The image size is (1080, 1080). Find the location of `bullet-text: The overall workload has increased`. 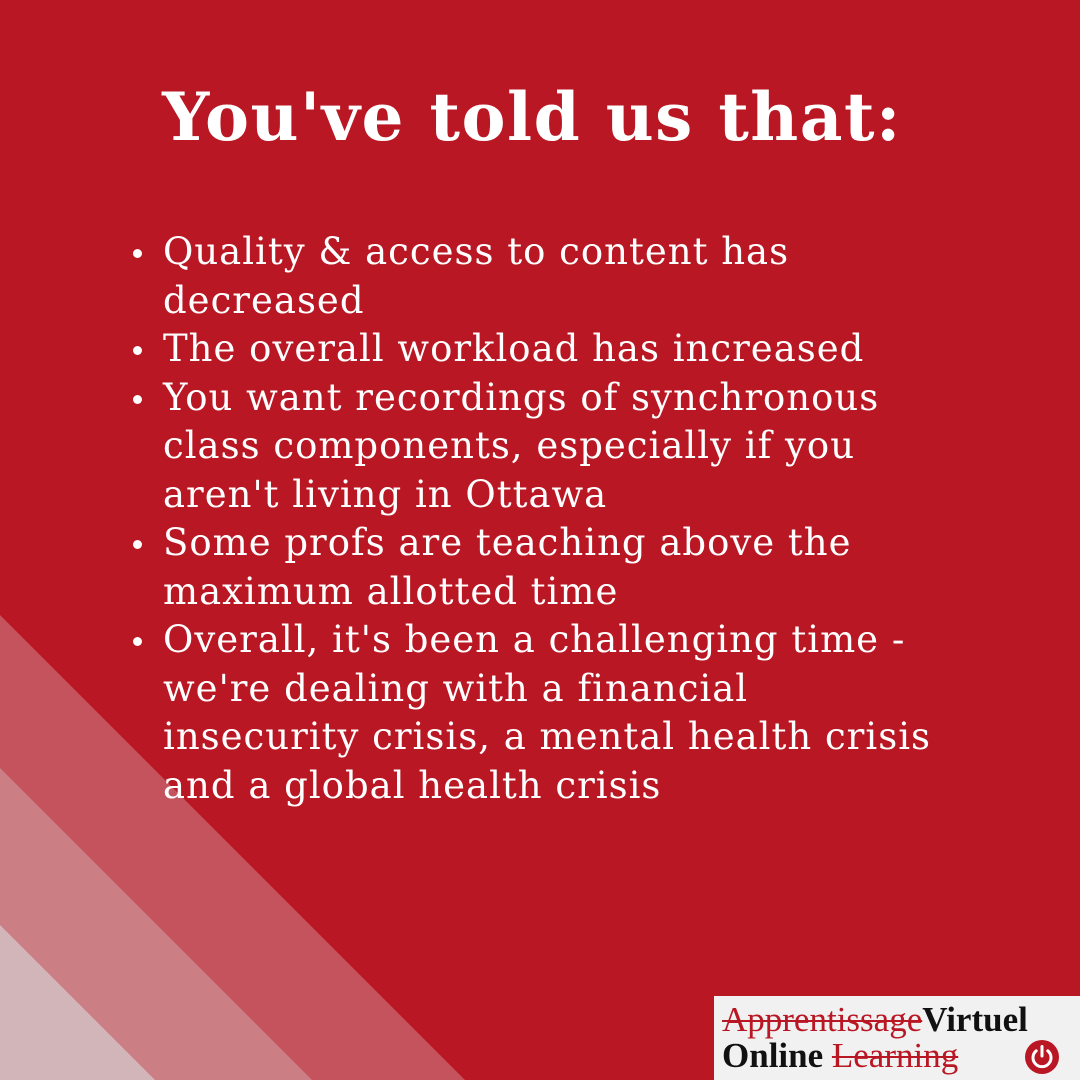

bullet-text: The overall workload has increased is located at coordinates (514, 348).